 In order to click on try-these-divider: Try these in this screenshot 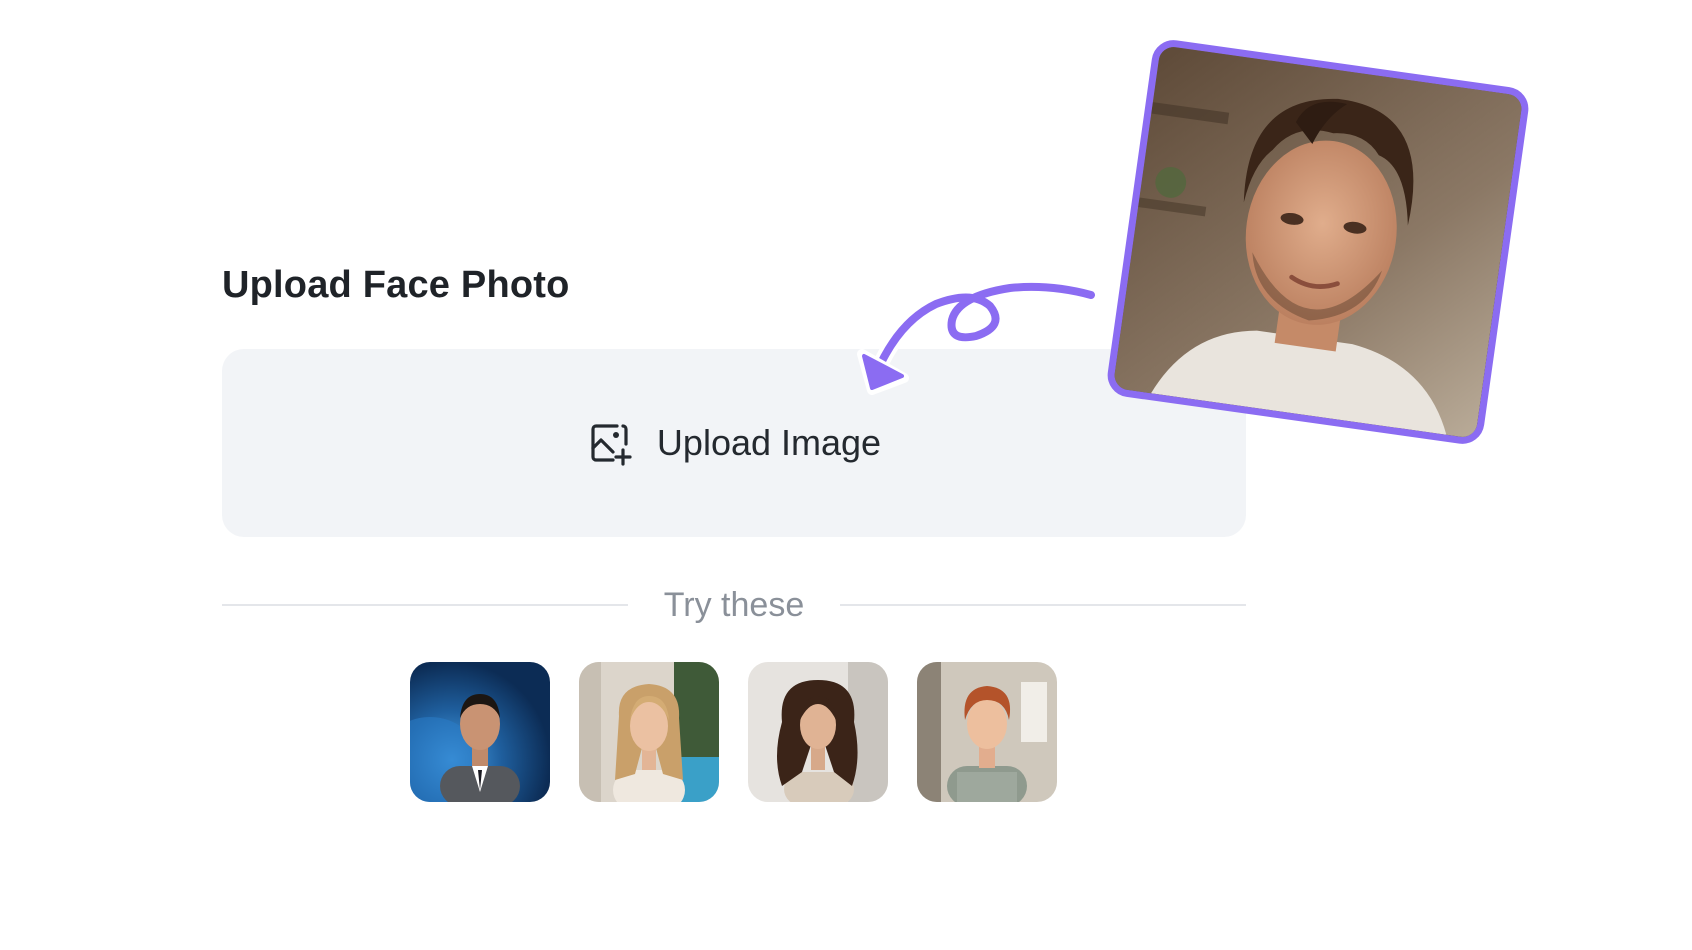, I will do `click(734, 605)`.